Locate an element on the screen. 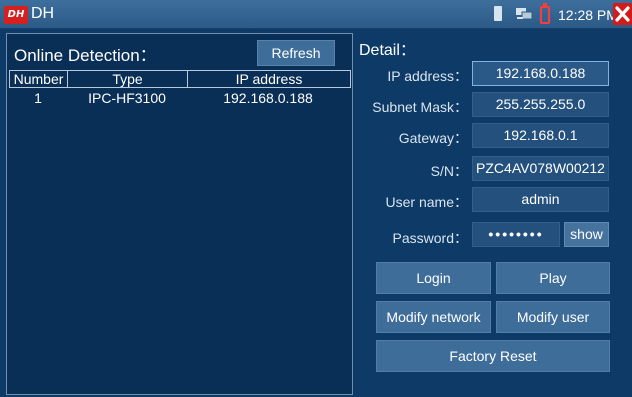 The image size is (632, 397). column-header-number: Number is located at coordinates (39, 79).